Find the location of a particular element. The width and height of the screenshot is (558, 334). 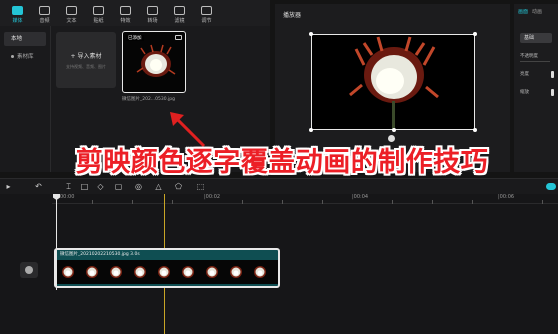

sidebar-item-label: 素材库 is located at coordinates (25, 57).